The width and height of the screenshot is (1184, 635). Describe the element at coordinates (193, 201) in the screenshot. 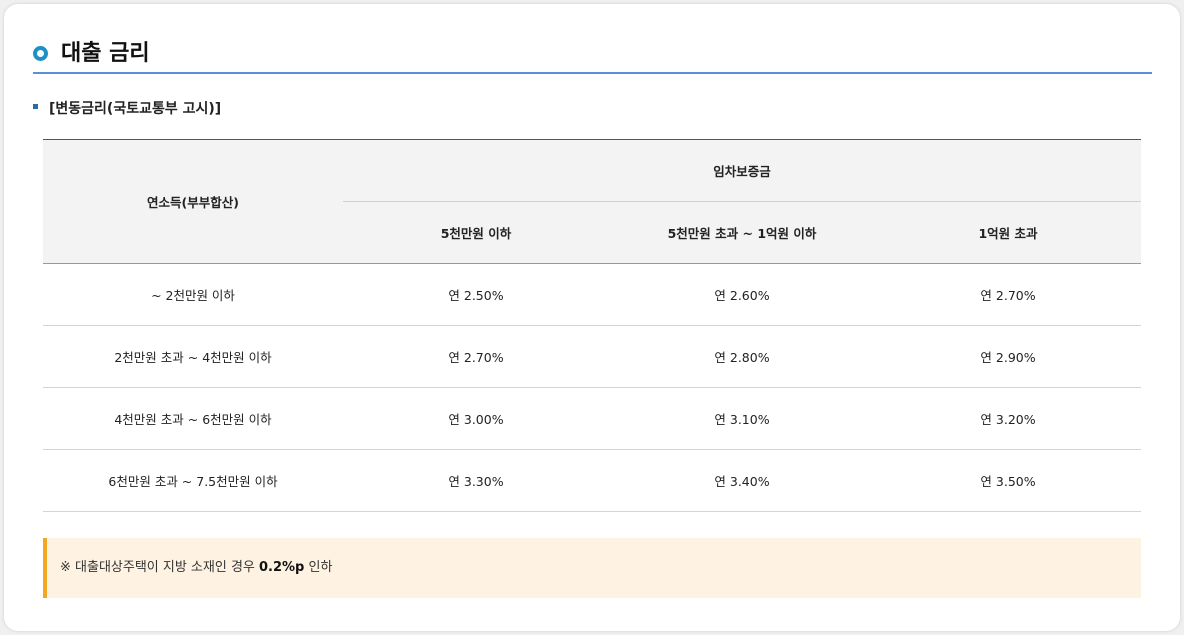

I see `row-header-income: 연소득(부부합산)` at that location.